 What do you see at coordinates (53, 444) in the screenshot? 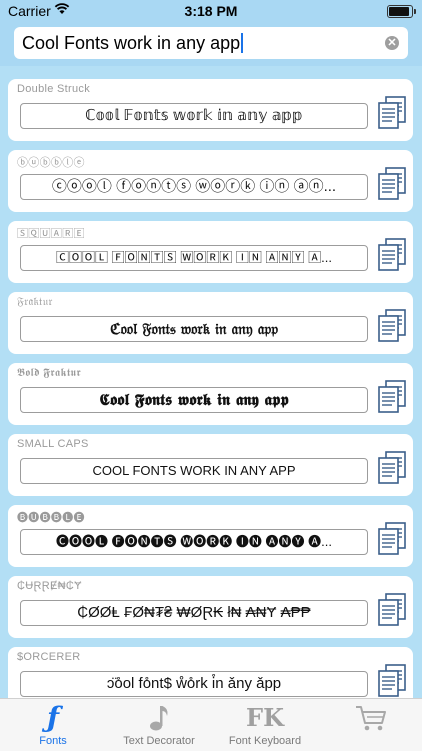
I see `font-name: SMALL CAPS` at bounding box center [53, 444].